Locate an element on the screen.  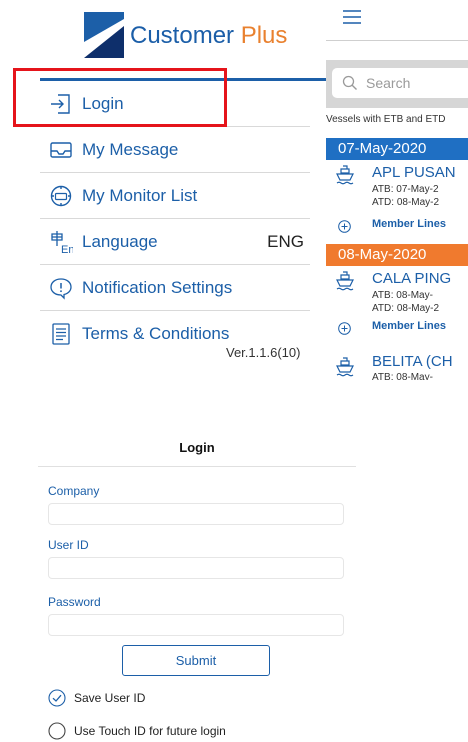
unchecked-circle-icon is located at coordinates (57, 731).